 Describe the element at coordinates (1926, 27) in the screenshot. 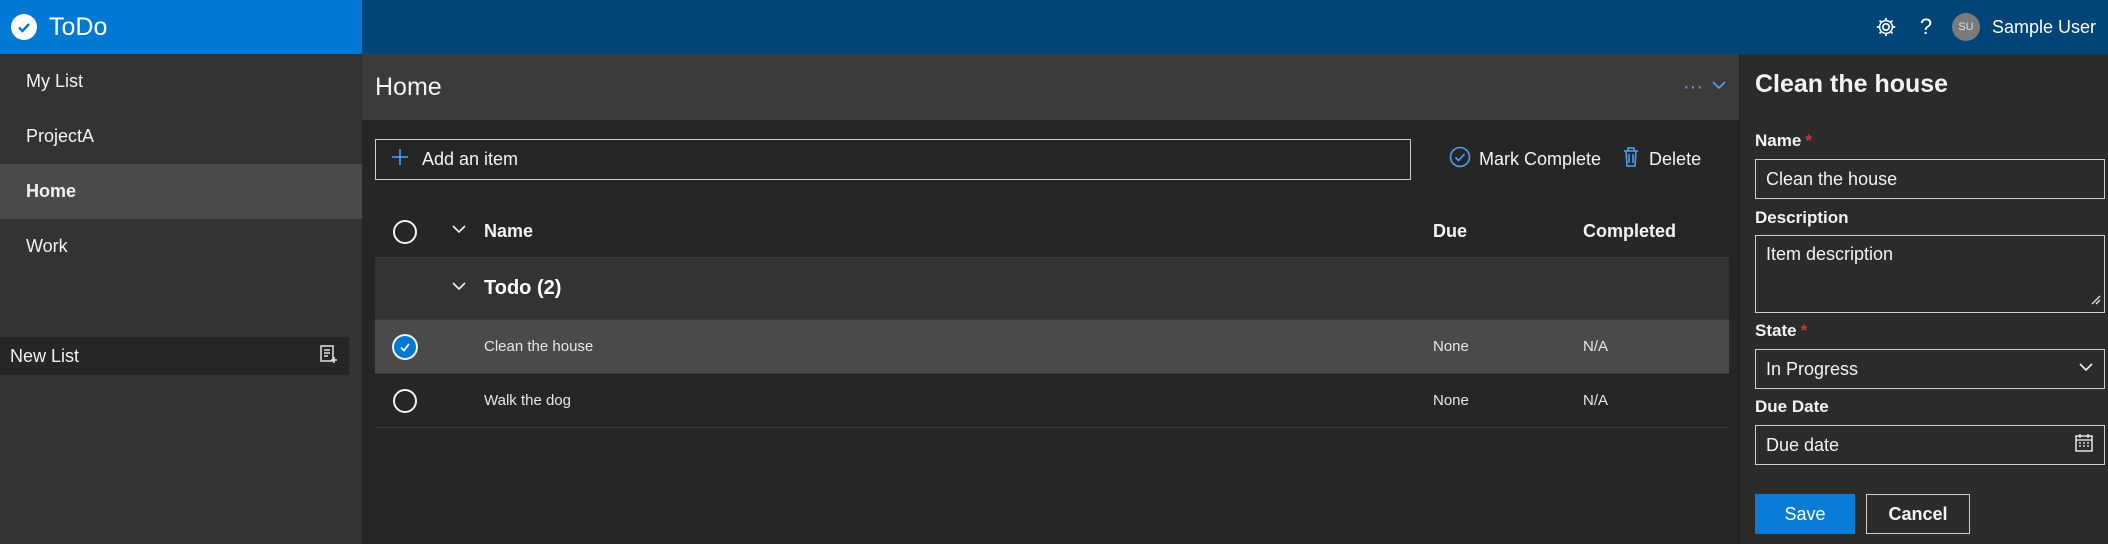

I see `help-icon: ?` at that location.